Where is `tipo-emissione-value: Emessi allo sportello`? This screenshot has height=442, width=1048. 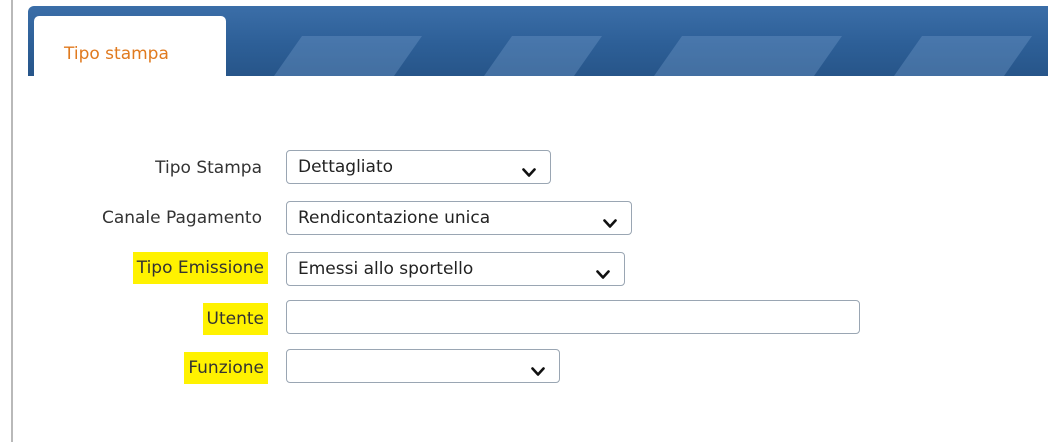 tipo-emissione-value: Emessi allo sportello is located at coordinates (386, 269).